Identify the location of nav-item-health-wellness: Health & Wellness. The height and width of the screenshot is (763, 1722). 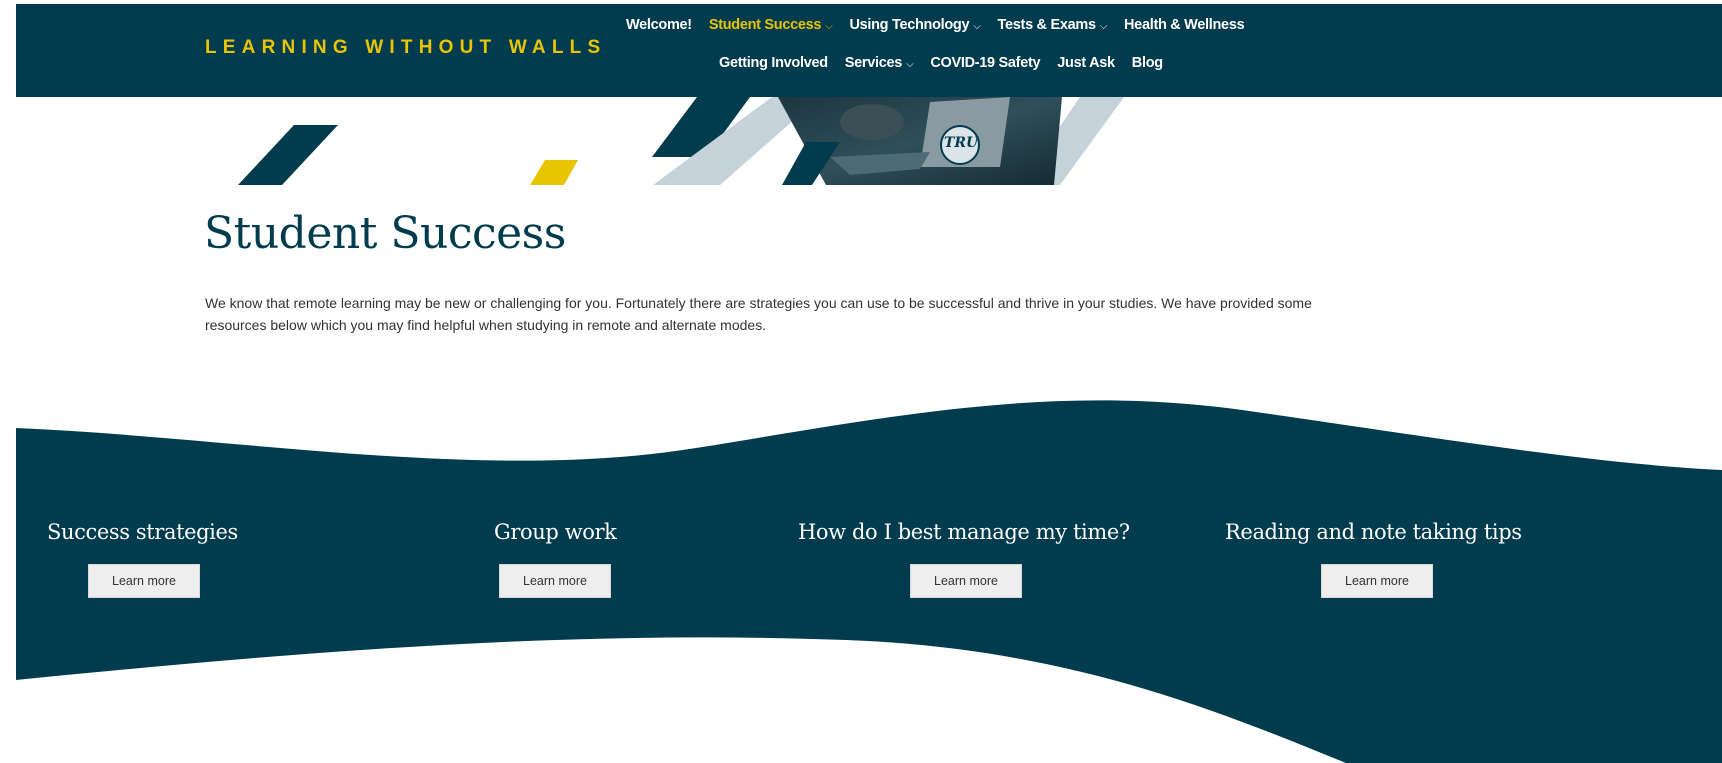
(1184, 25).